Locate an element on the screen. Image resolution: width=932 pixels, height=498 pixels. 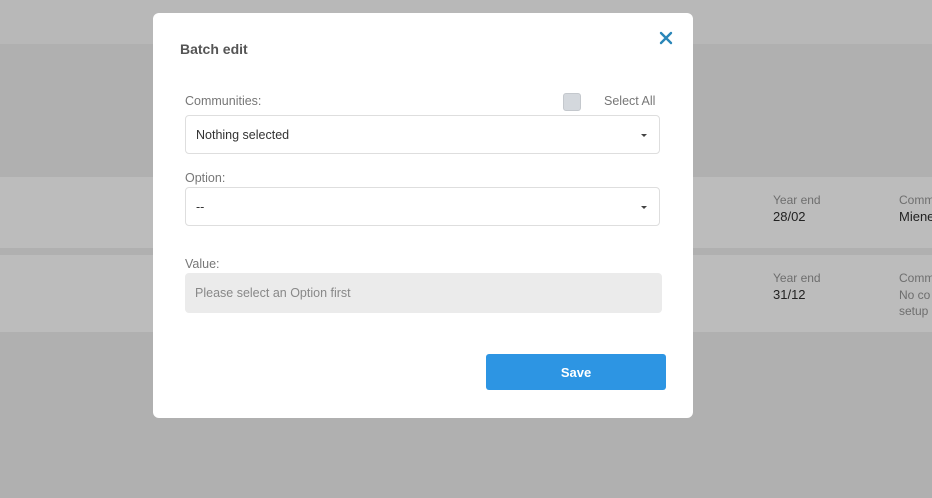
option-label: Option: is located at coordinates (205, 178).